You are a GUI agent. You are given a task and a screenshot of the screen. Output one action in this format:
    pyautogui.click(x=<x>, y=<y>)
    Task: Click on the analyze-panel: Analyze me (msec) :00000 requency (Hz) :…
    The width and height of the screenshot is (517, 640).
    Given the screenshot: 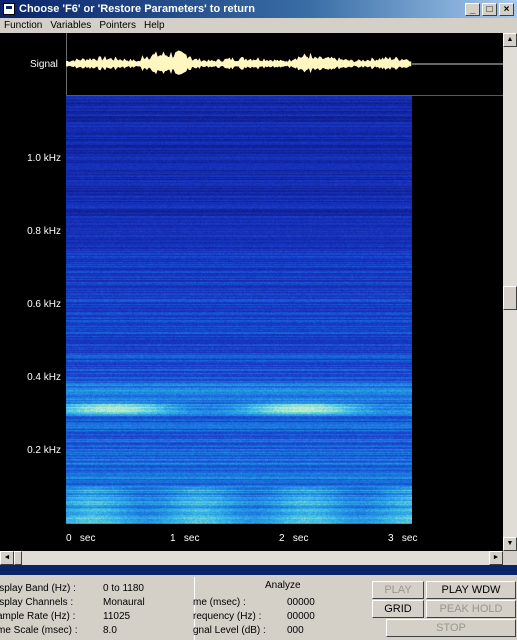 What is the action you would take?
    pyautogui.click(x=281, y=608)
    